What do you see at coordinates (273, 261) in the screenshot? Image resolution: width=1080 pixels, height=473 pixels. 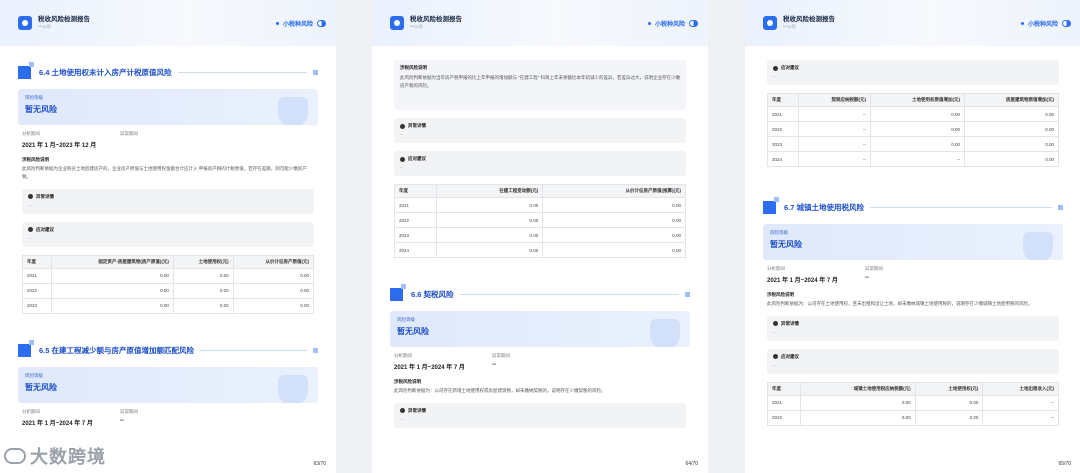 I see `column-header: 从价计征房产原值(元)` at bounding box center [273, 261].